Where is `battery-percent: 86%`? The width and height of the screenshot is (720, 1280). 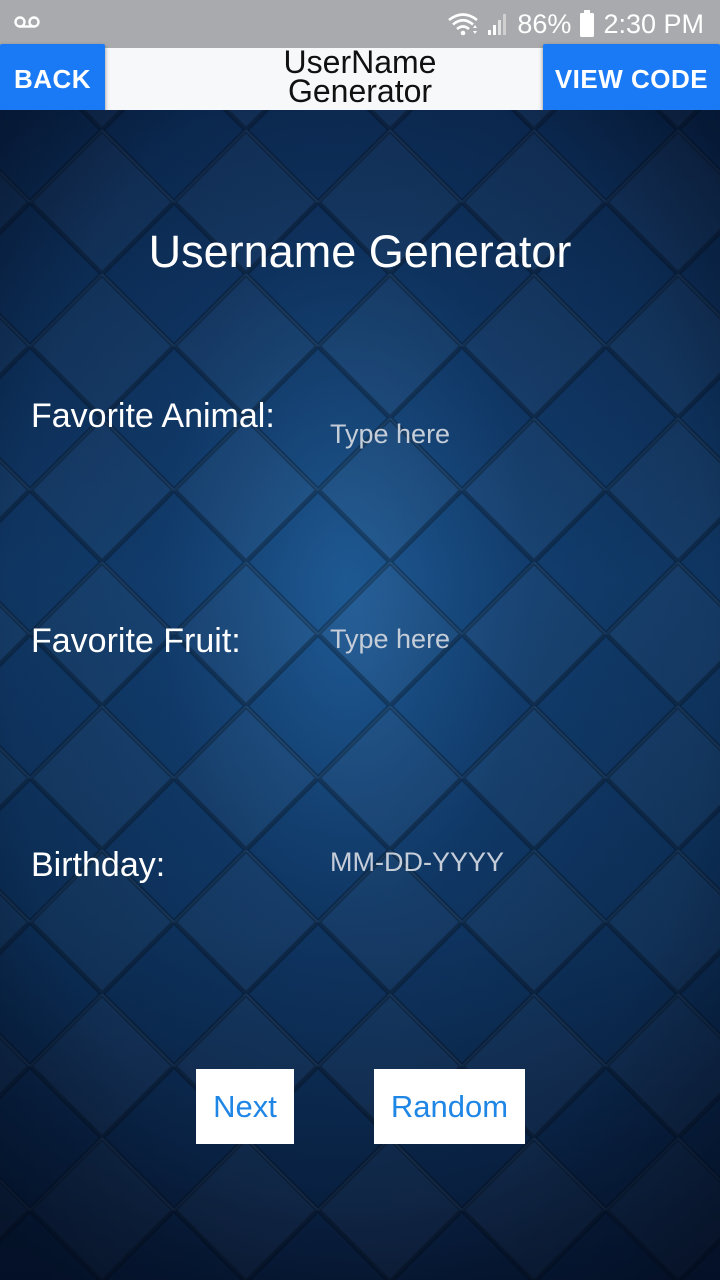
battery-percent: 86% is located at coordinates (544, 23).